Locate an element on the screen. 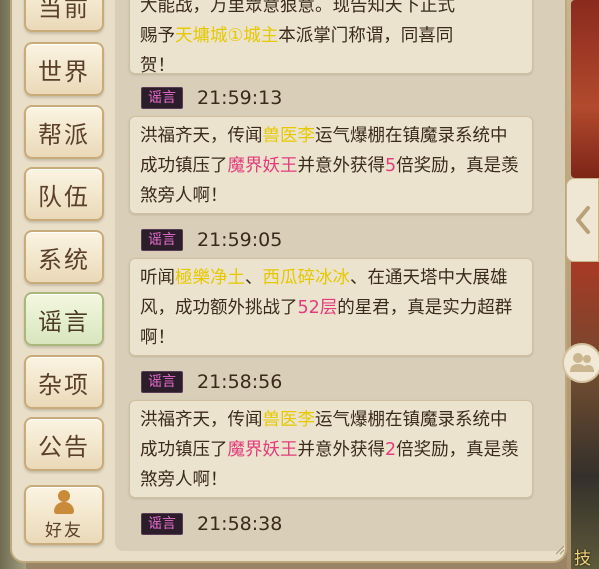 This screenshot has width=599, height=569. tab-rumor: 谣言 is located at coordinates (64, 319).